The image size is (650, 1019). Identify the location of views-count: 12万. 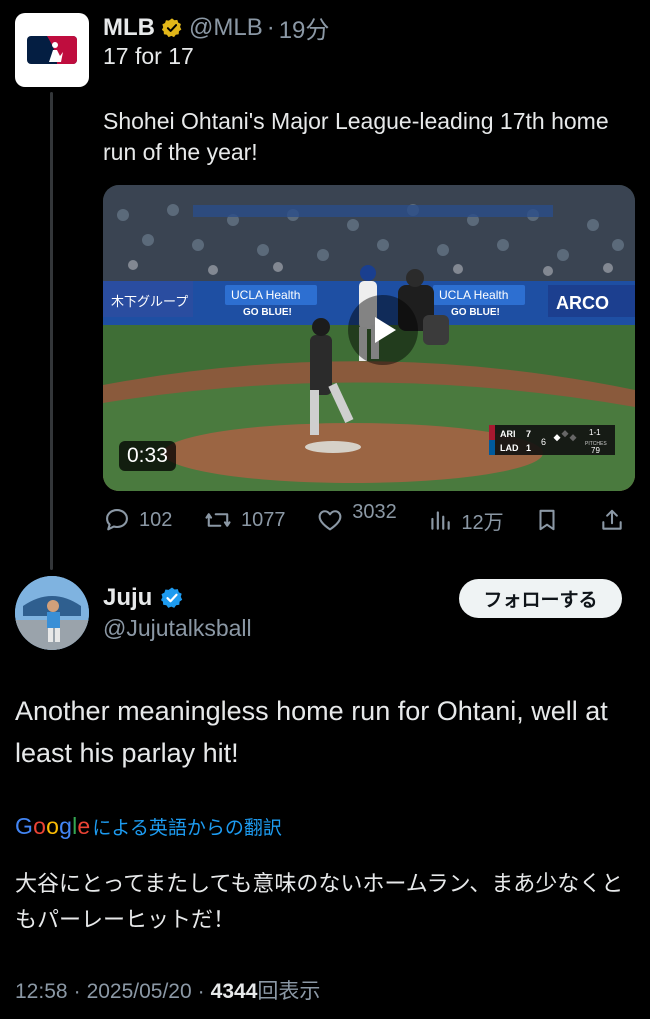
(482, 522).